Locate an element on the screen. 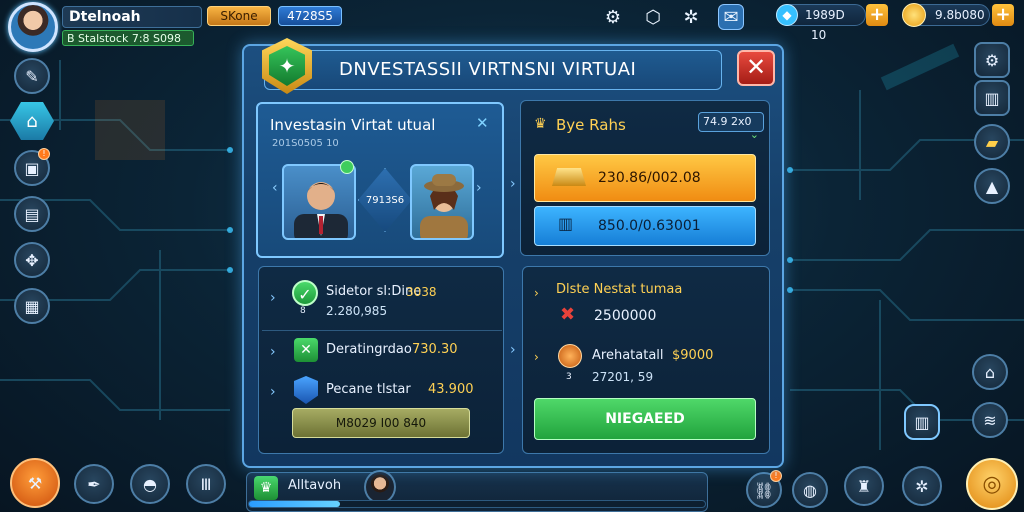  collapse-chevron-icon: ✕ is located at coordinates (482, 123).